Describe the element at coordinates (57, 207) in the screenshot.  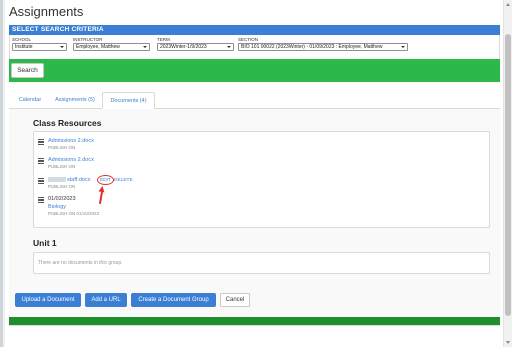
I see `document-link: Biology` at that location.